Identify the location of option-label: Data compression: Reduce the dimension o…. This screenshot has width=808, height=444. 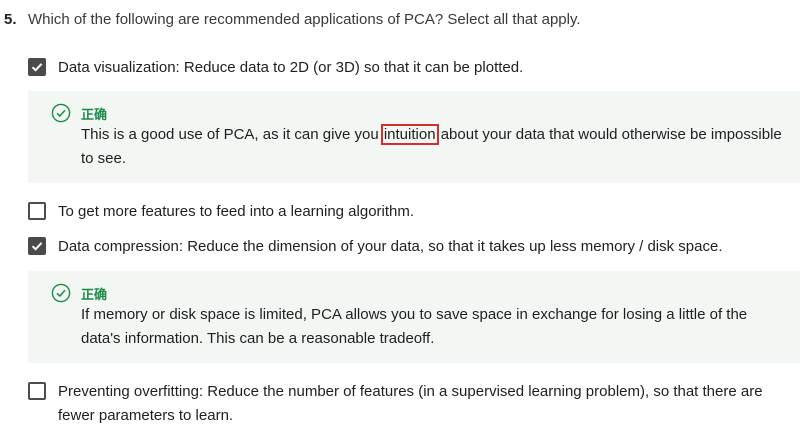
(390, 246).